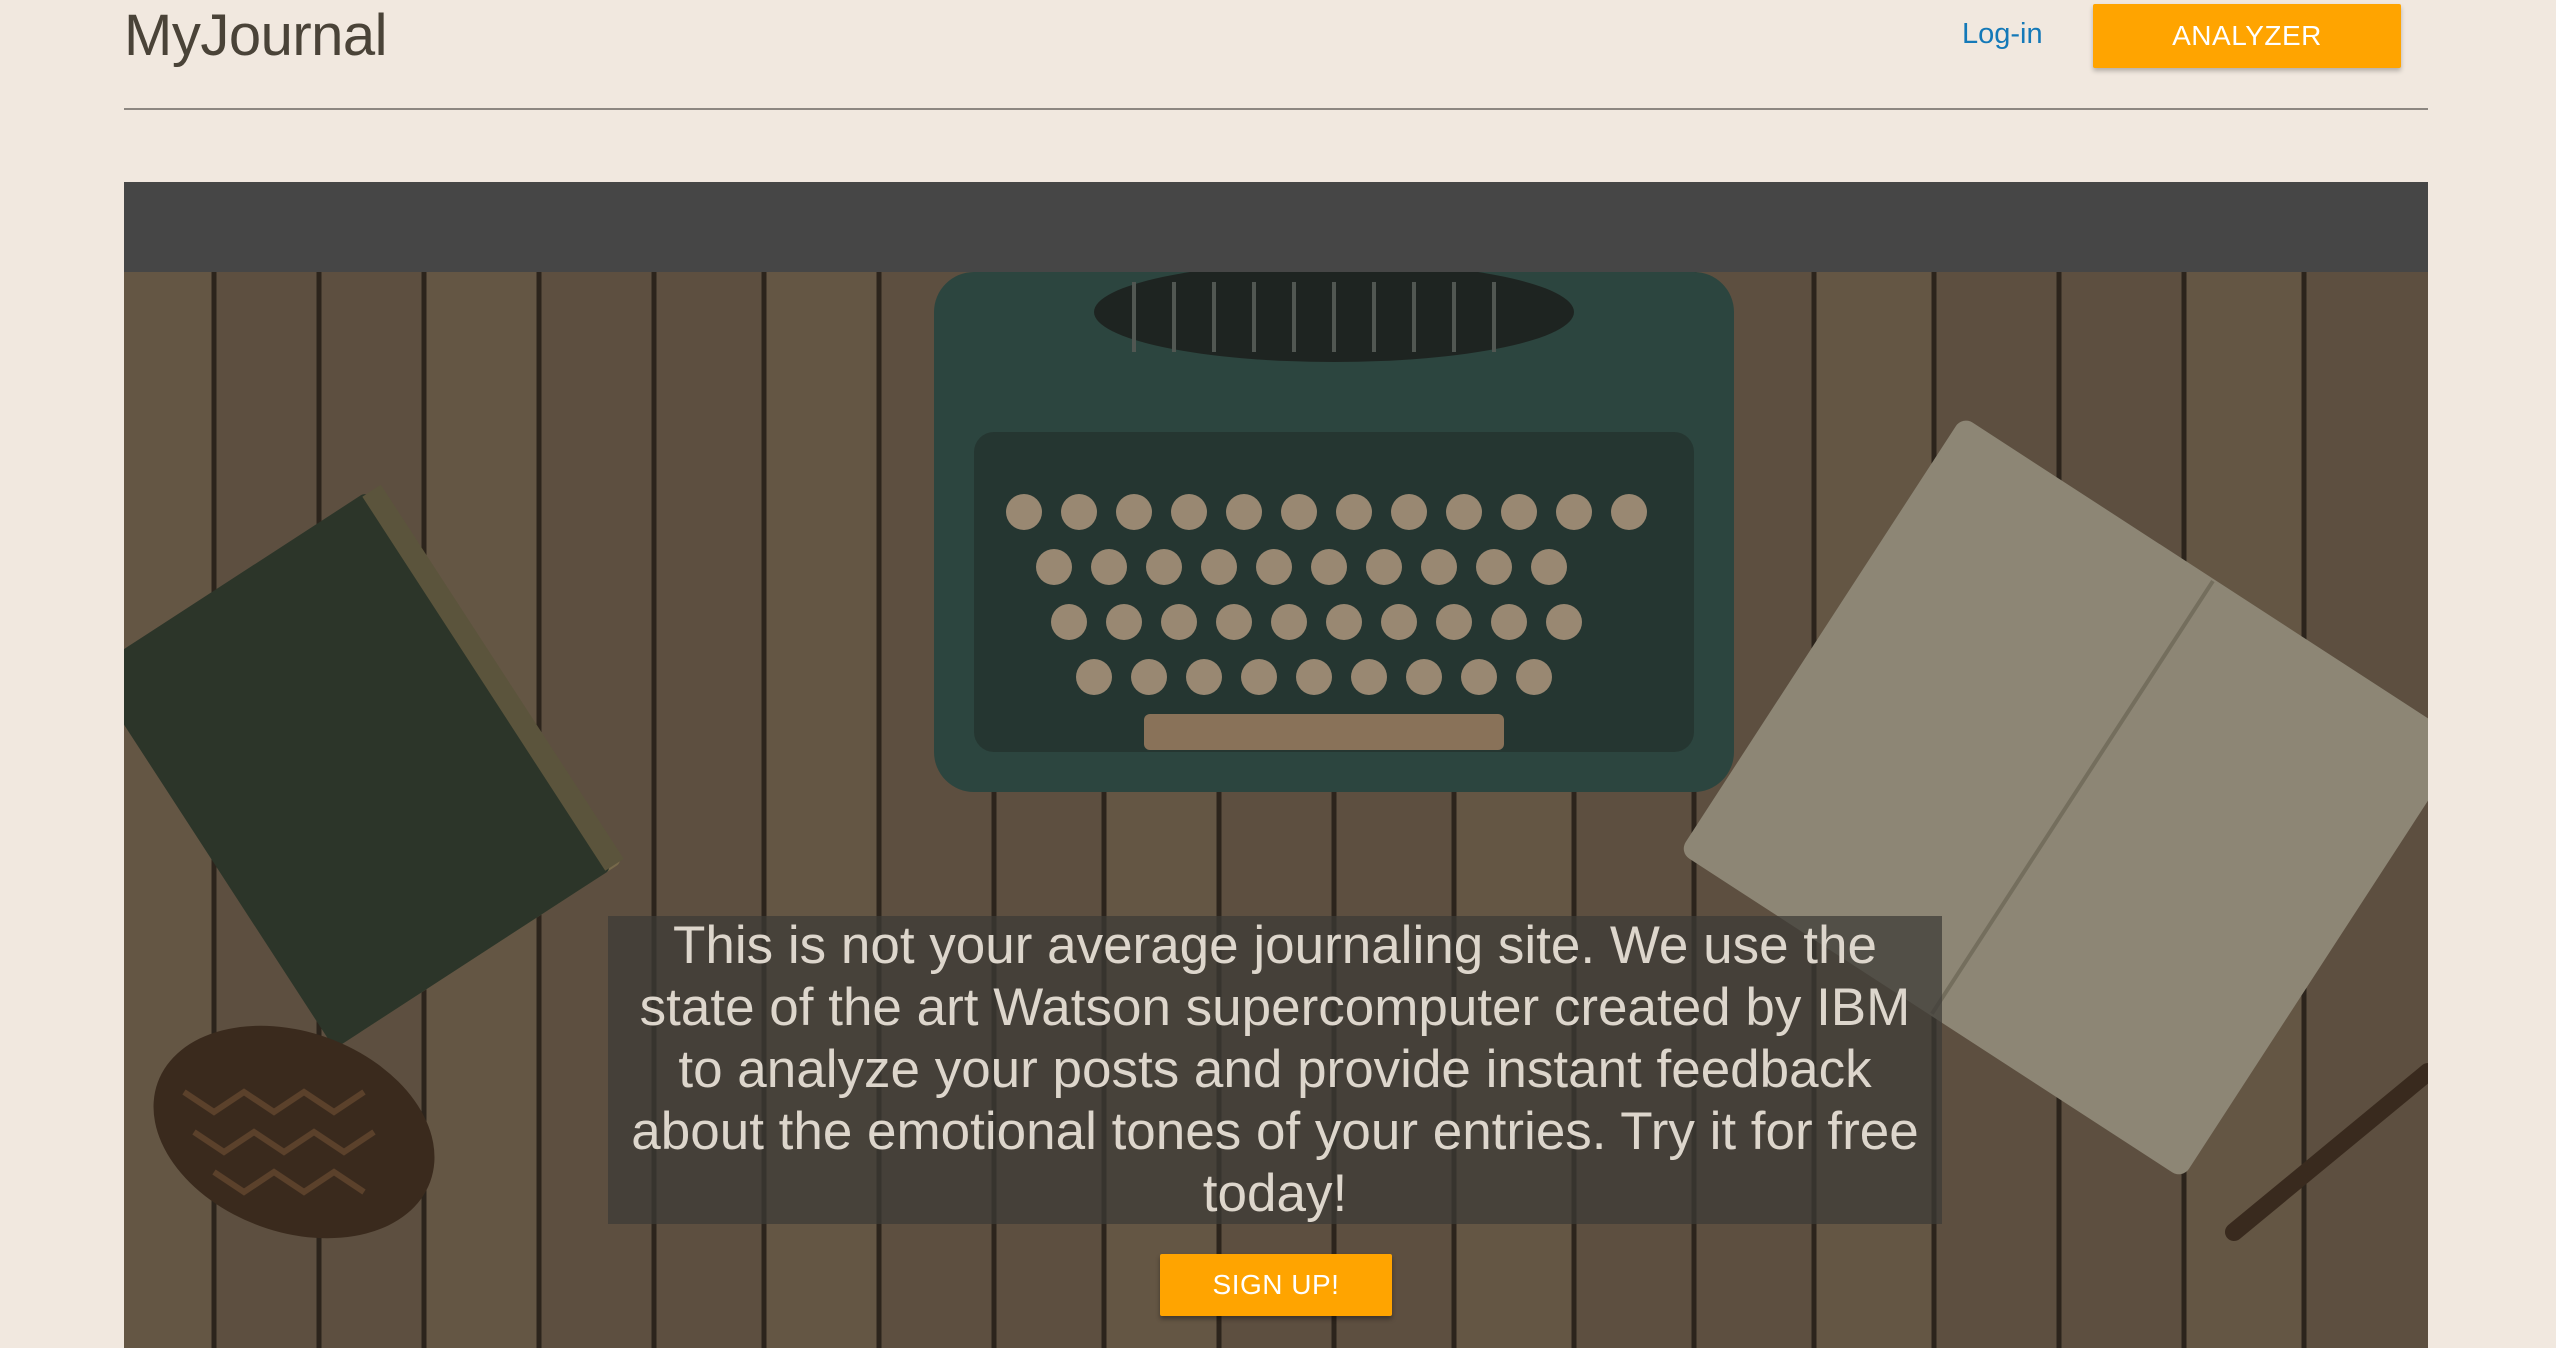 The width and height of the screenshot is (2556, 1348). What do you see at coordinates (1276, 227) in the screenshot?
I see `dark-banner-bar` at bounding box center [1276, 227].